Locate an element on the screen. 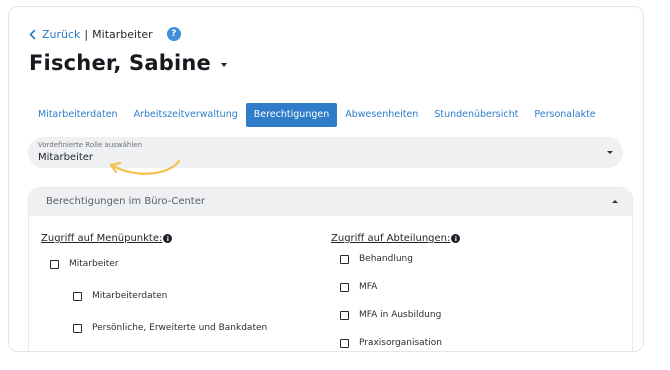  role-select-label: Vordefinierte Rolle auswählen is located at coordinates (90, 145).